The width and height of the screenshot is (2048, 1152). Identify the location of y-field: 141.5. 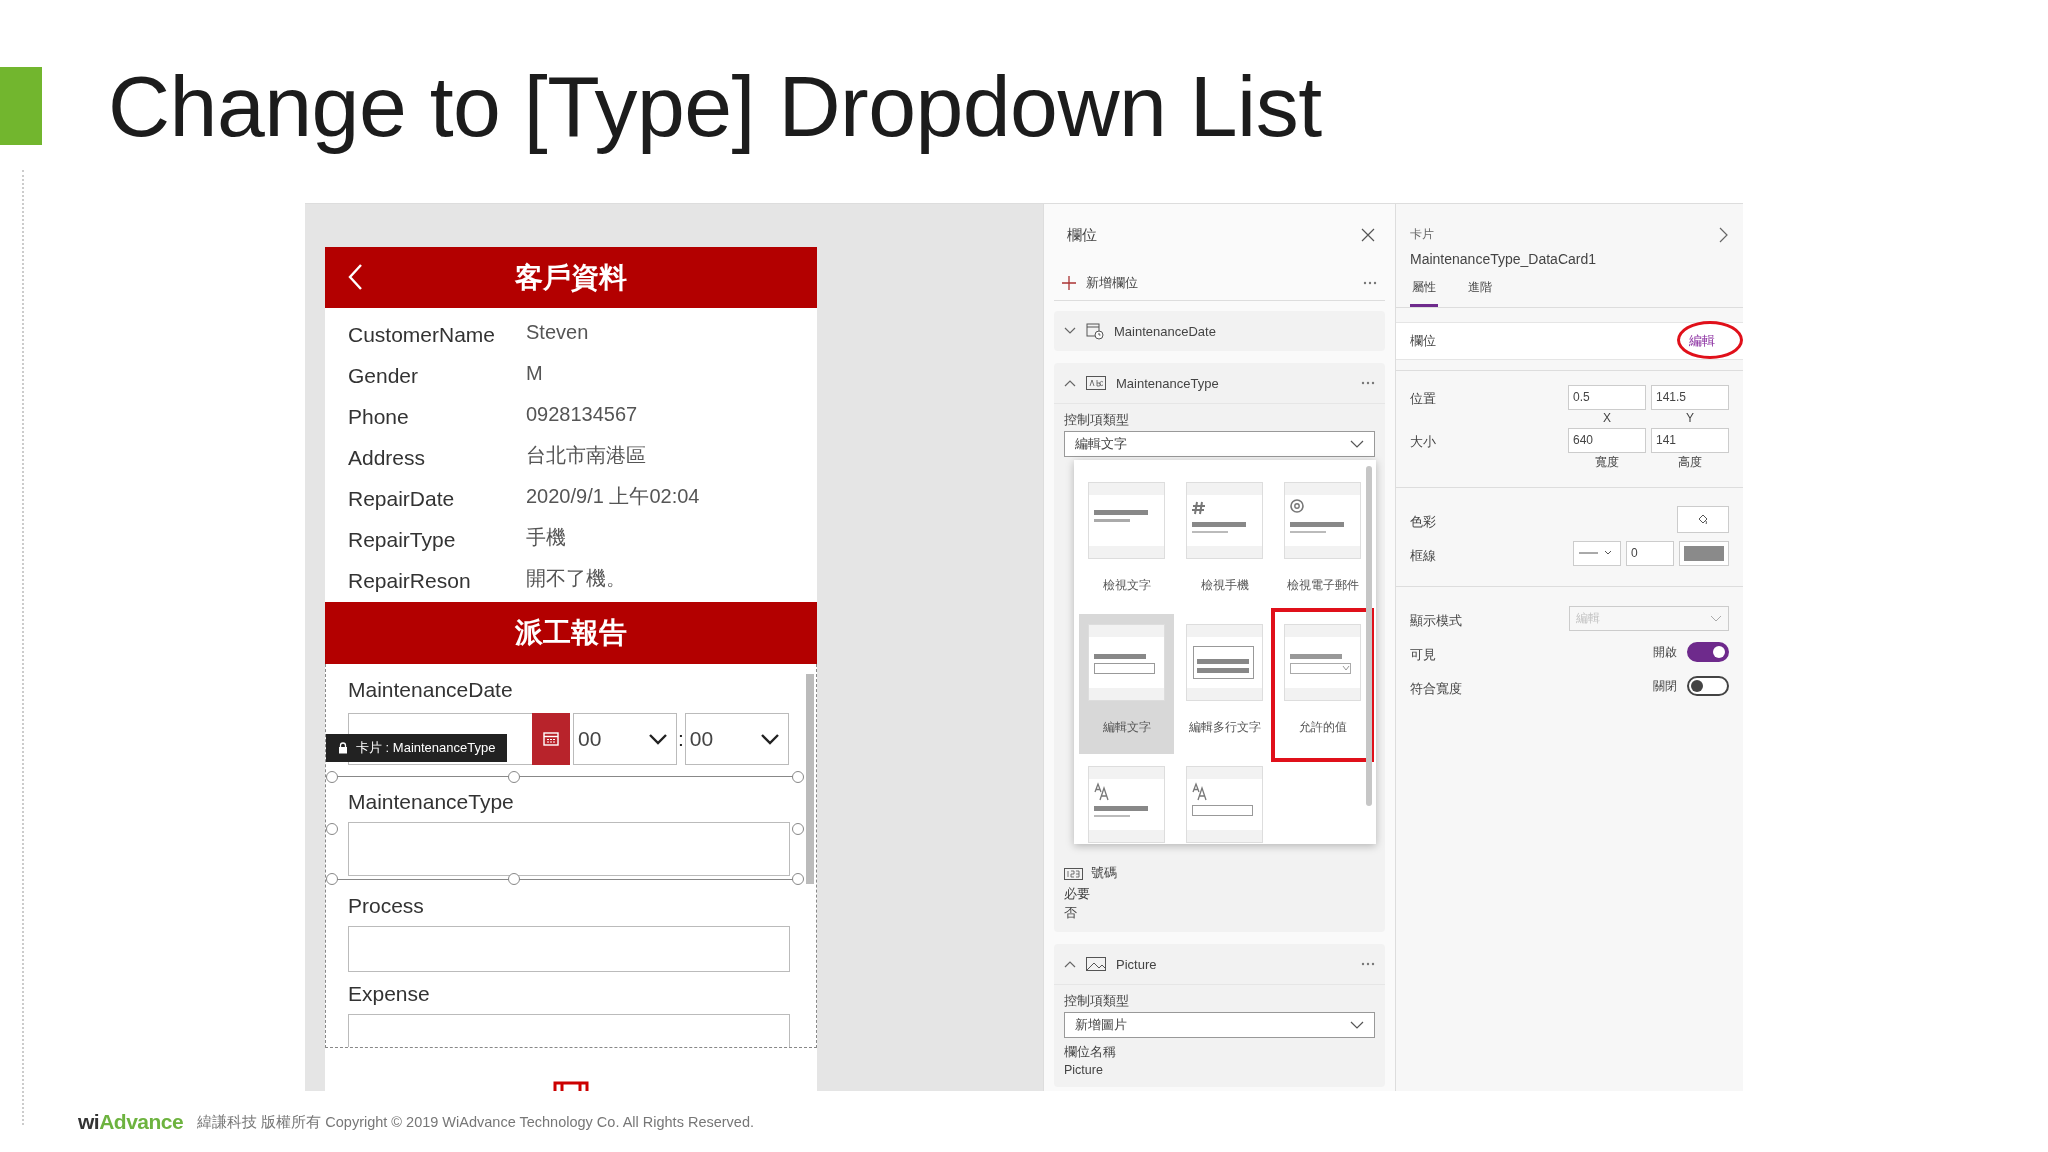
(1690, 397).